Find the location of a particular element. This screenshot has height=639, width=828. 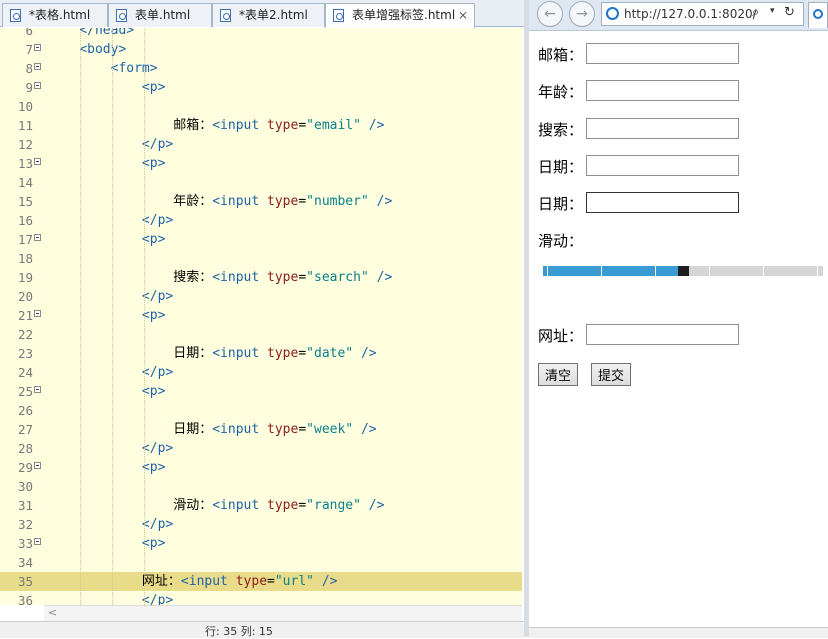

indent-guide is located at coordinates (112, 316).